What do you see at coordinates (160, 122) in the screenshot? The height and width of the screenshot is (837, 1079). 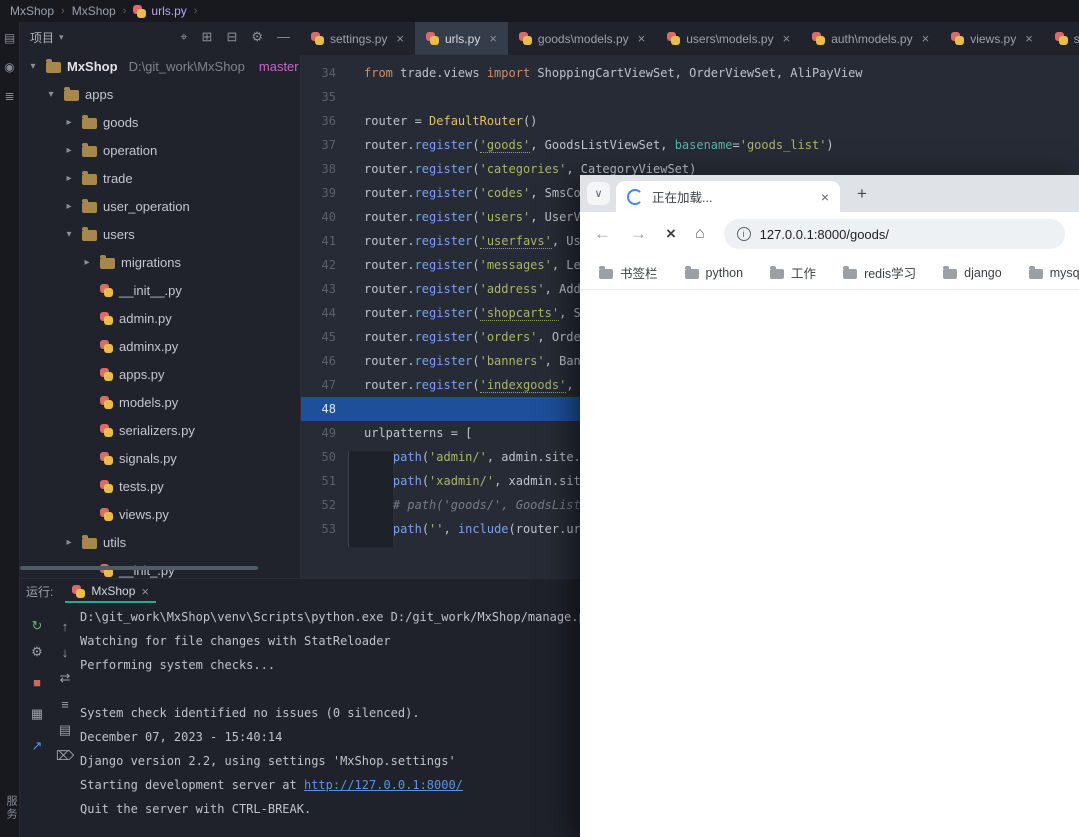 I see `tree-item-goods: ▸ goods` at bounding box center [160, 122].